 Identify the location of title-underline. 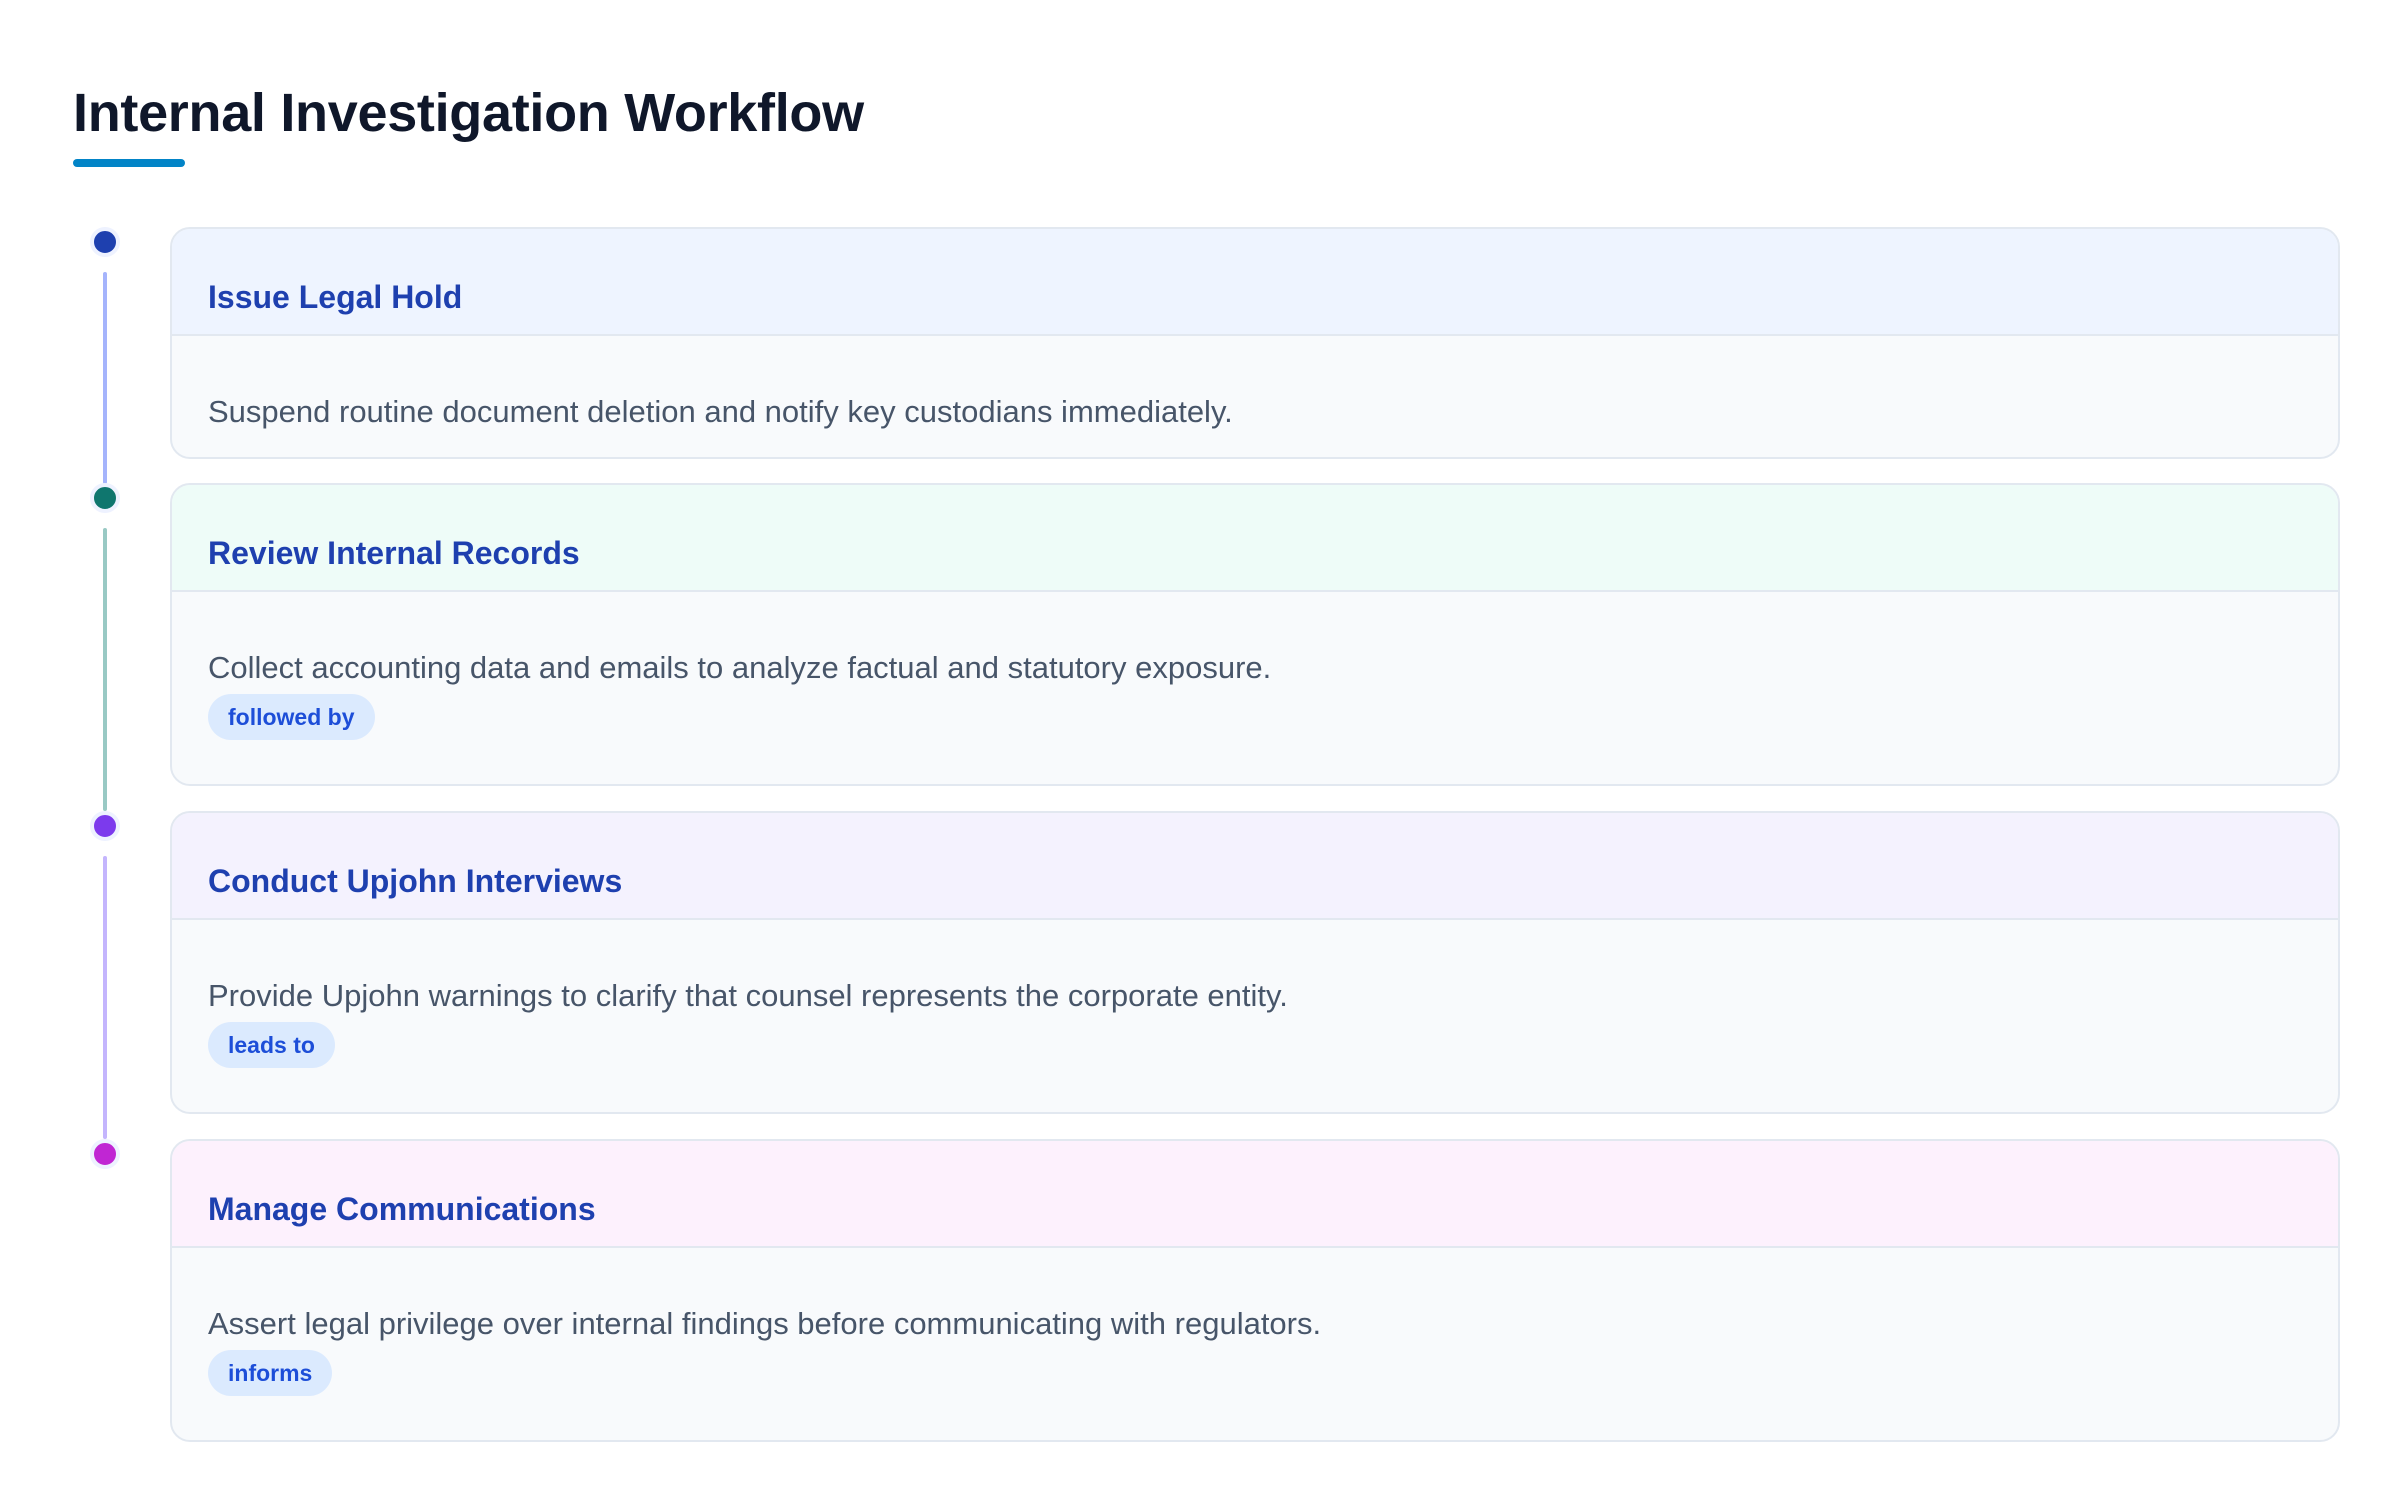
(129, 163).